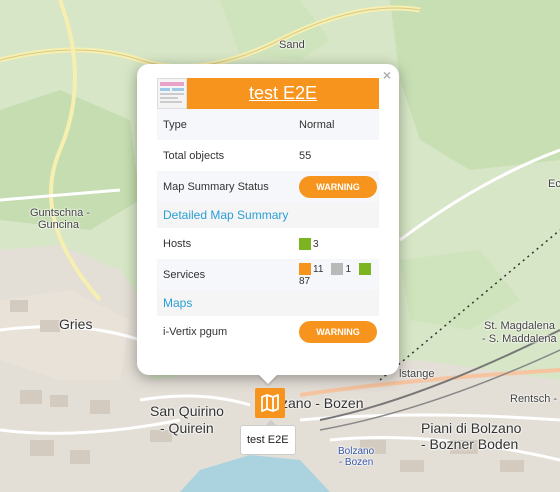  What do you see at coordinates (194, 155) in the screenshot?
I see `total-objects-label: Total objects` at bounding box center [194, 155].